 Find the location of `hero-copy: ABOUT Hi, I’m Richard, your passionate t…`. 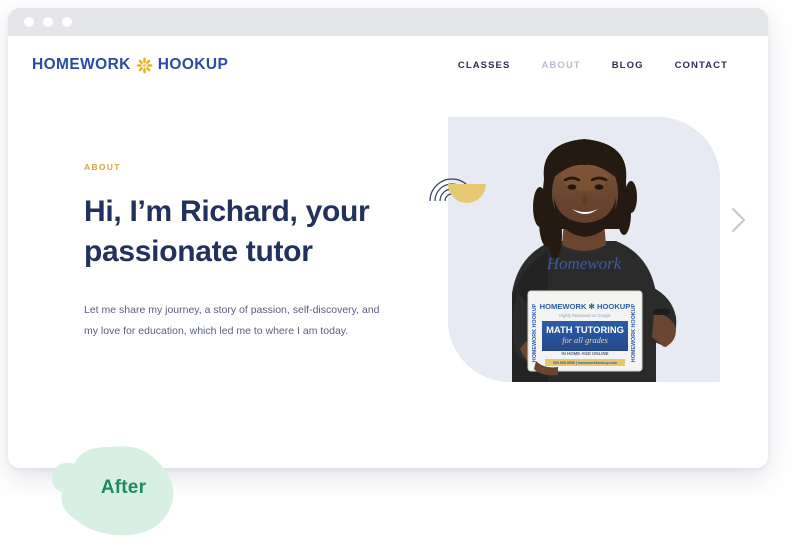

hero-copy: ABOUT Hi, I’m Richard, your passionate t… is located at coordinates (239, 252).